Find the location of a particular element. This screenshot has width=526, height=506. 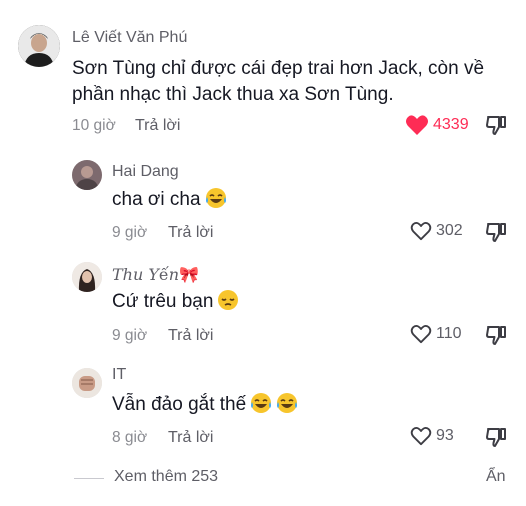

reply-text-content: Vẫn đảo gắt thế is located at coordinates (179, 404).